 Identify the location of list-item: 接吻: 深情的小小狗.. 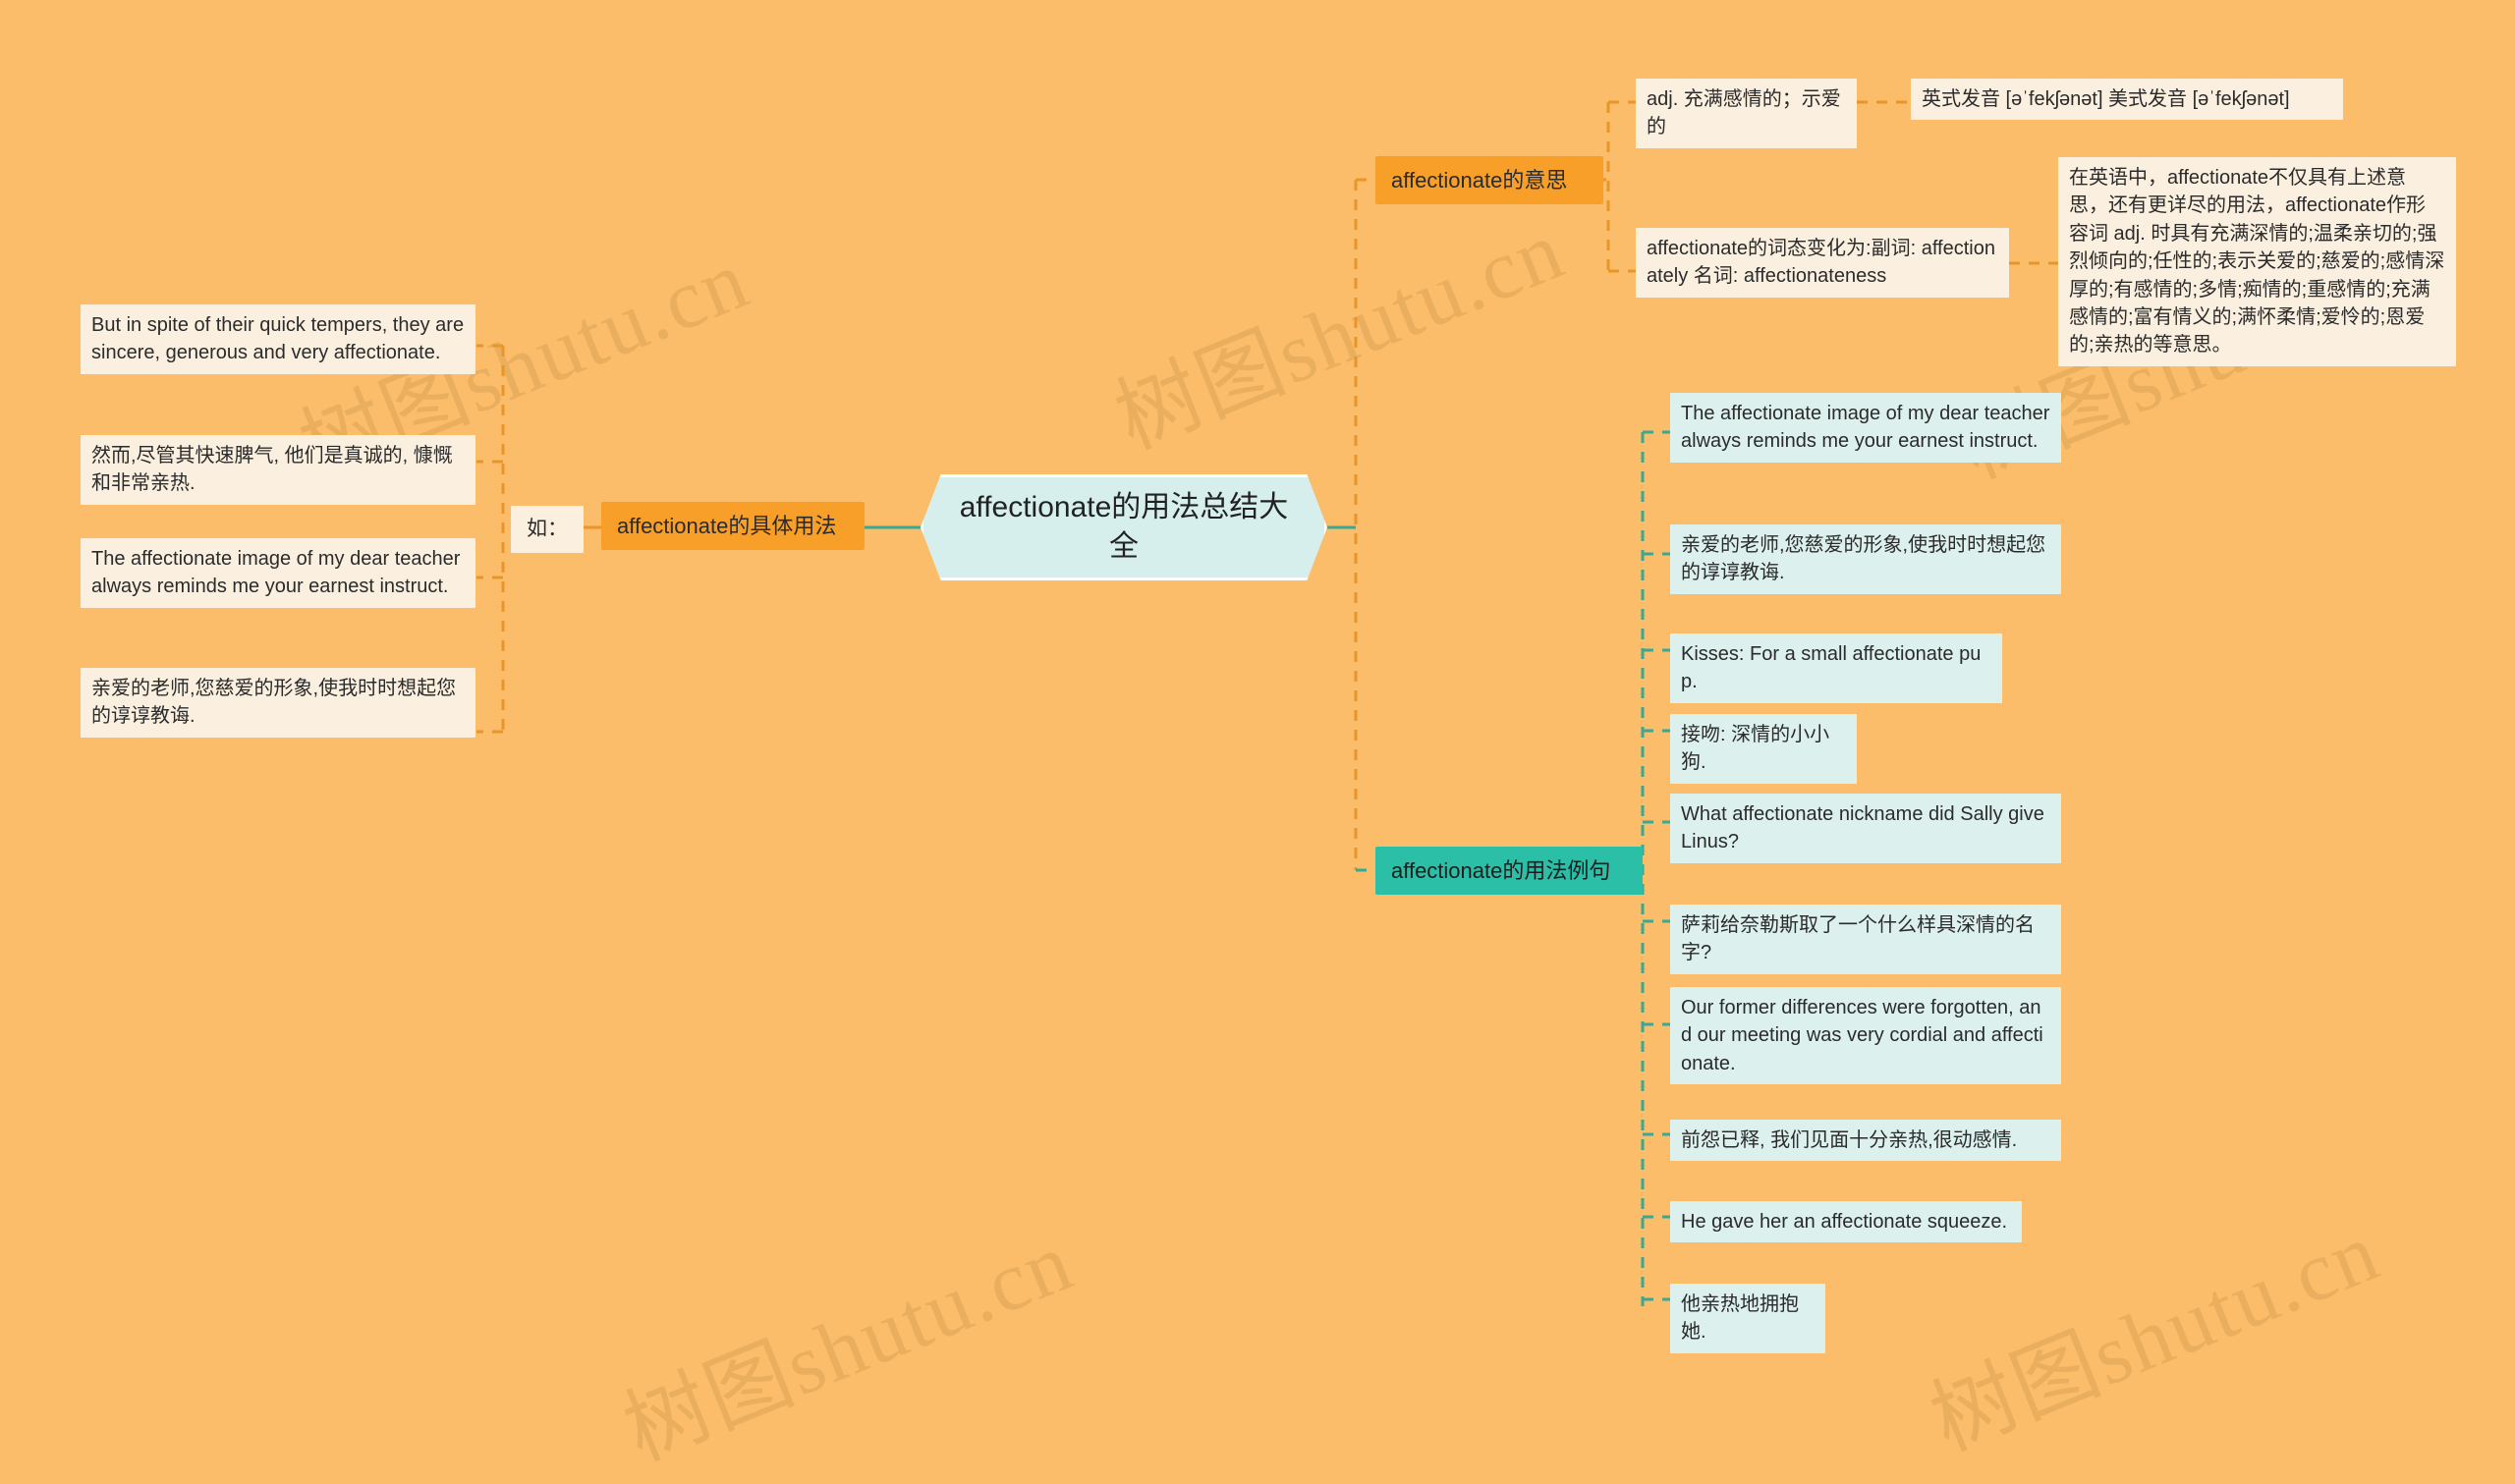
(1763, 749).